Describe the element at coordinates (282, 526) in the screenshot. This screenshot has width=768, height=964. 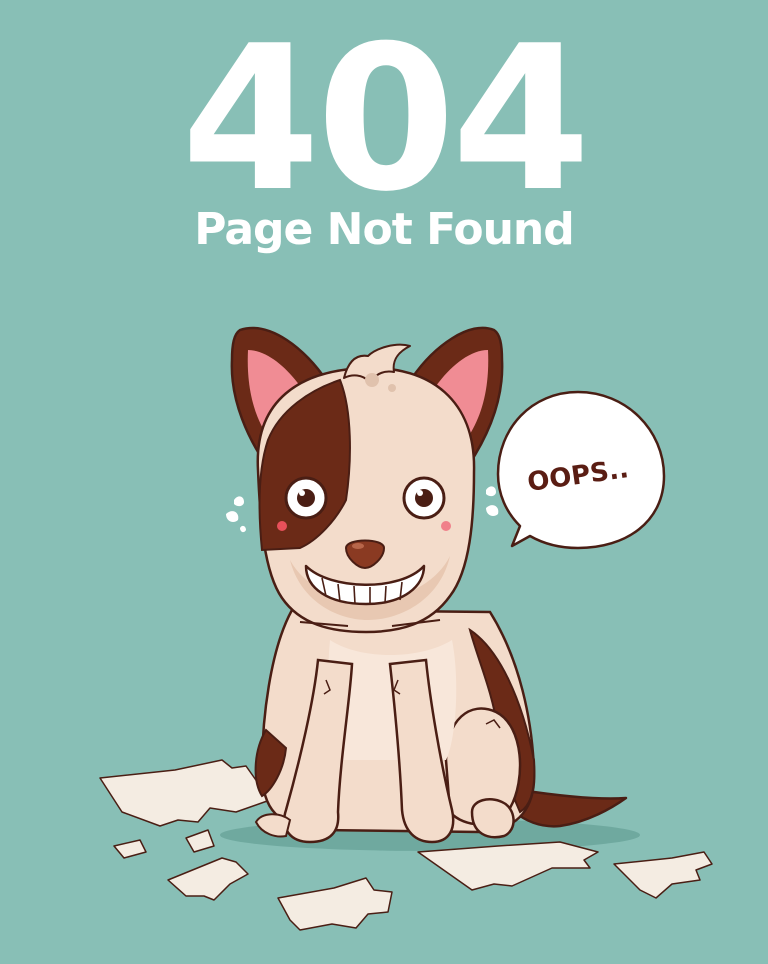
I see `dog-blush-left` at that location.